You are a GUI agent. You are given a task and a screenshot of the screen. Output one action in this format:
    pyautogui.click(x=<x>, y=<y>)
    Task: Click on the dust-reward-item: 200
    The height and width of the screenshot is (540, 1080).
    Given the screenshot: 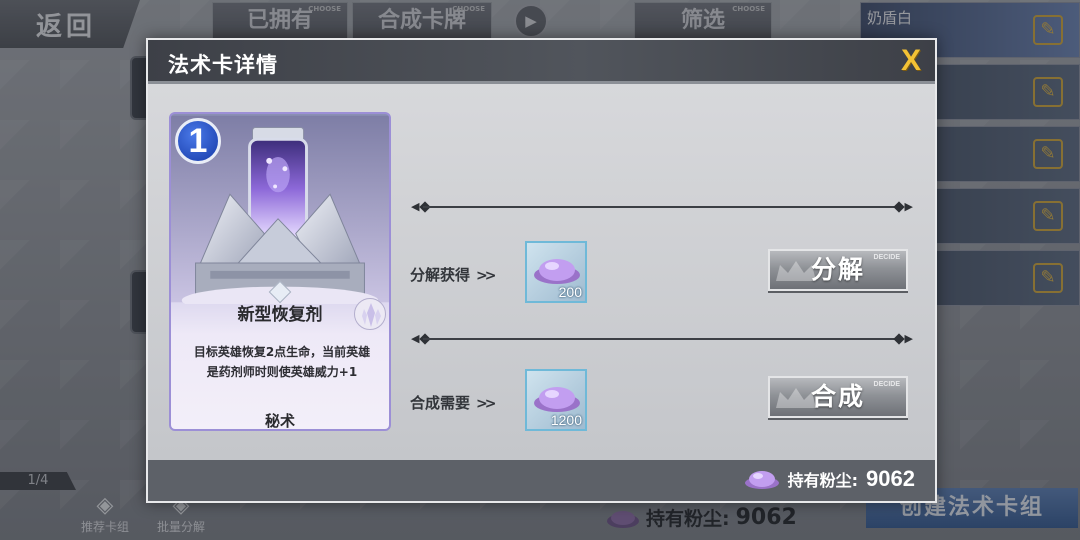 What is the action you would take?
    pyautogui.click(x=556, y=272)
    